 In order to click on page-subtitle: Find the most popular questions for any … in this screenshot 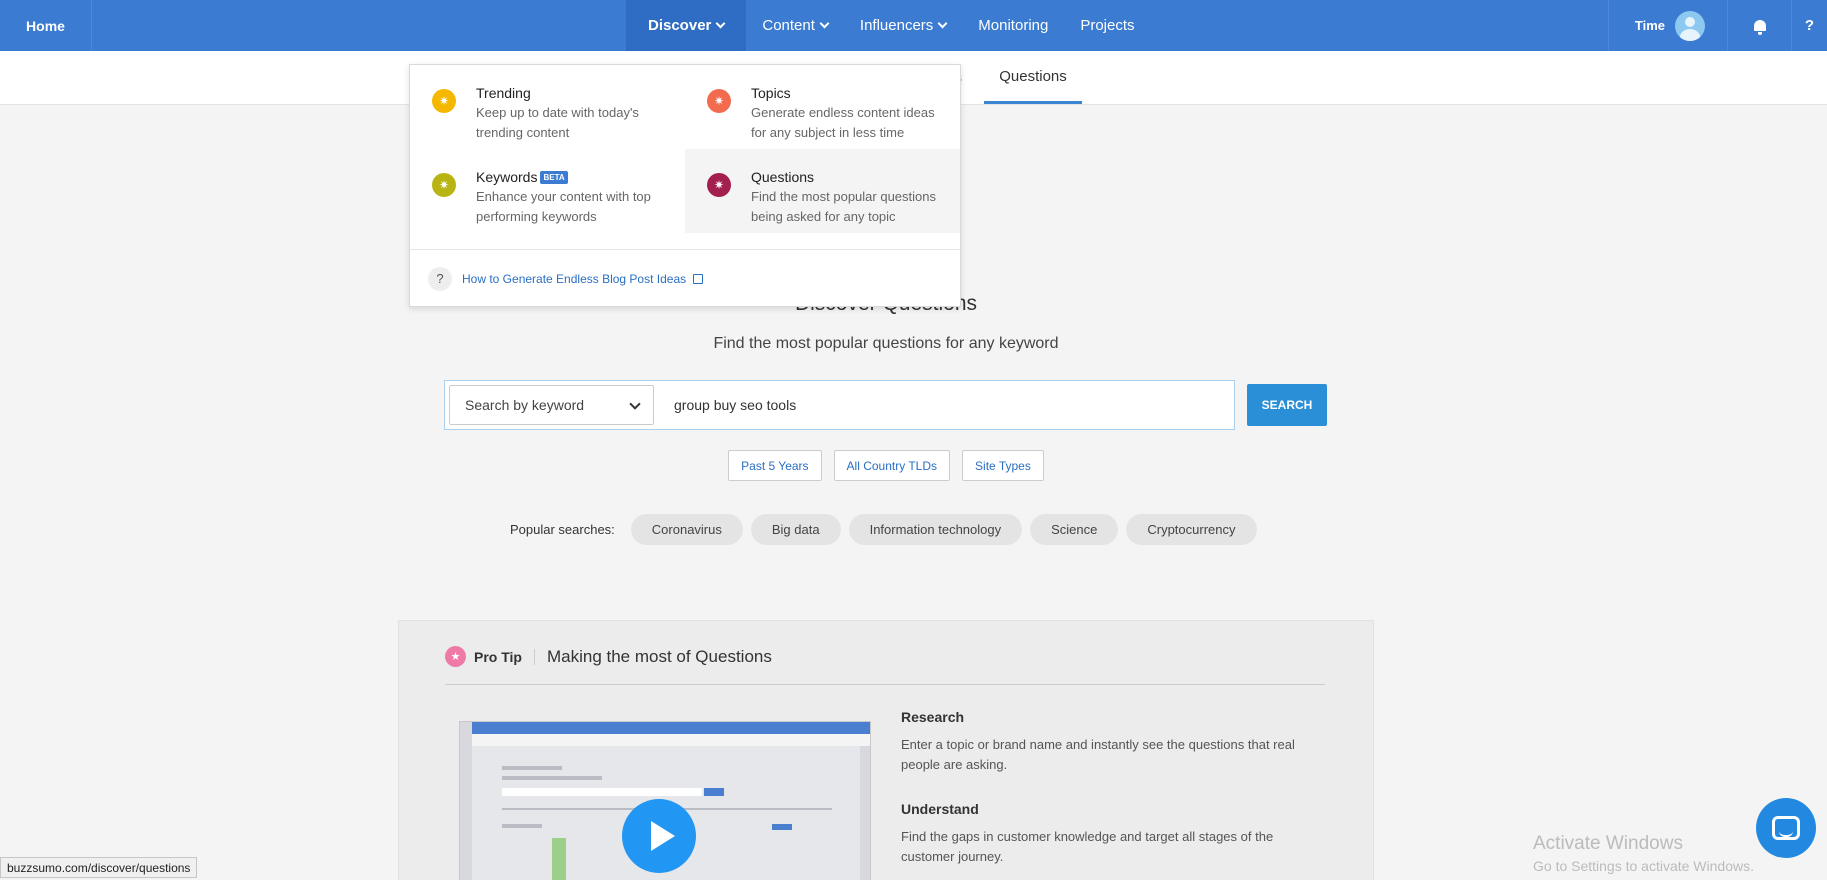, I will do `click(886, 343)`.